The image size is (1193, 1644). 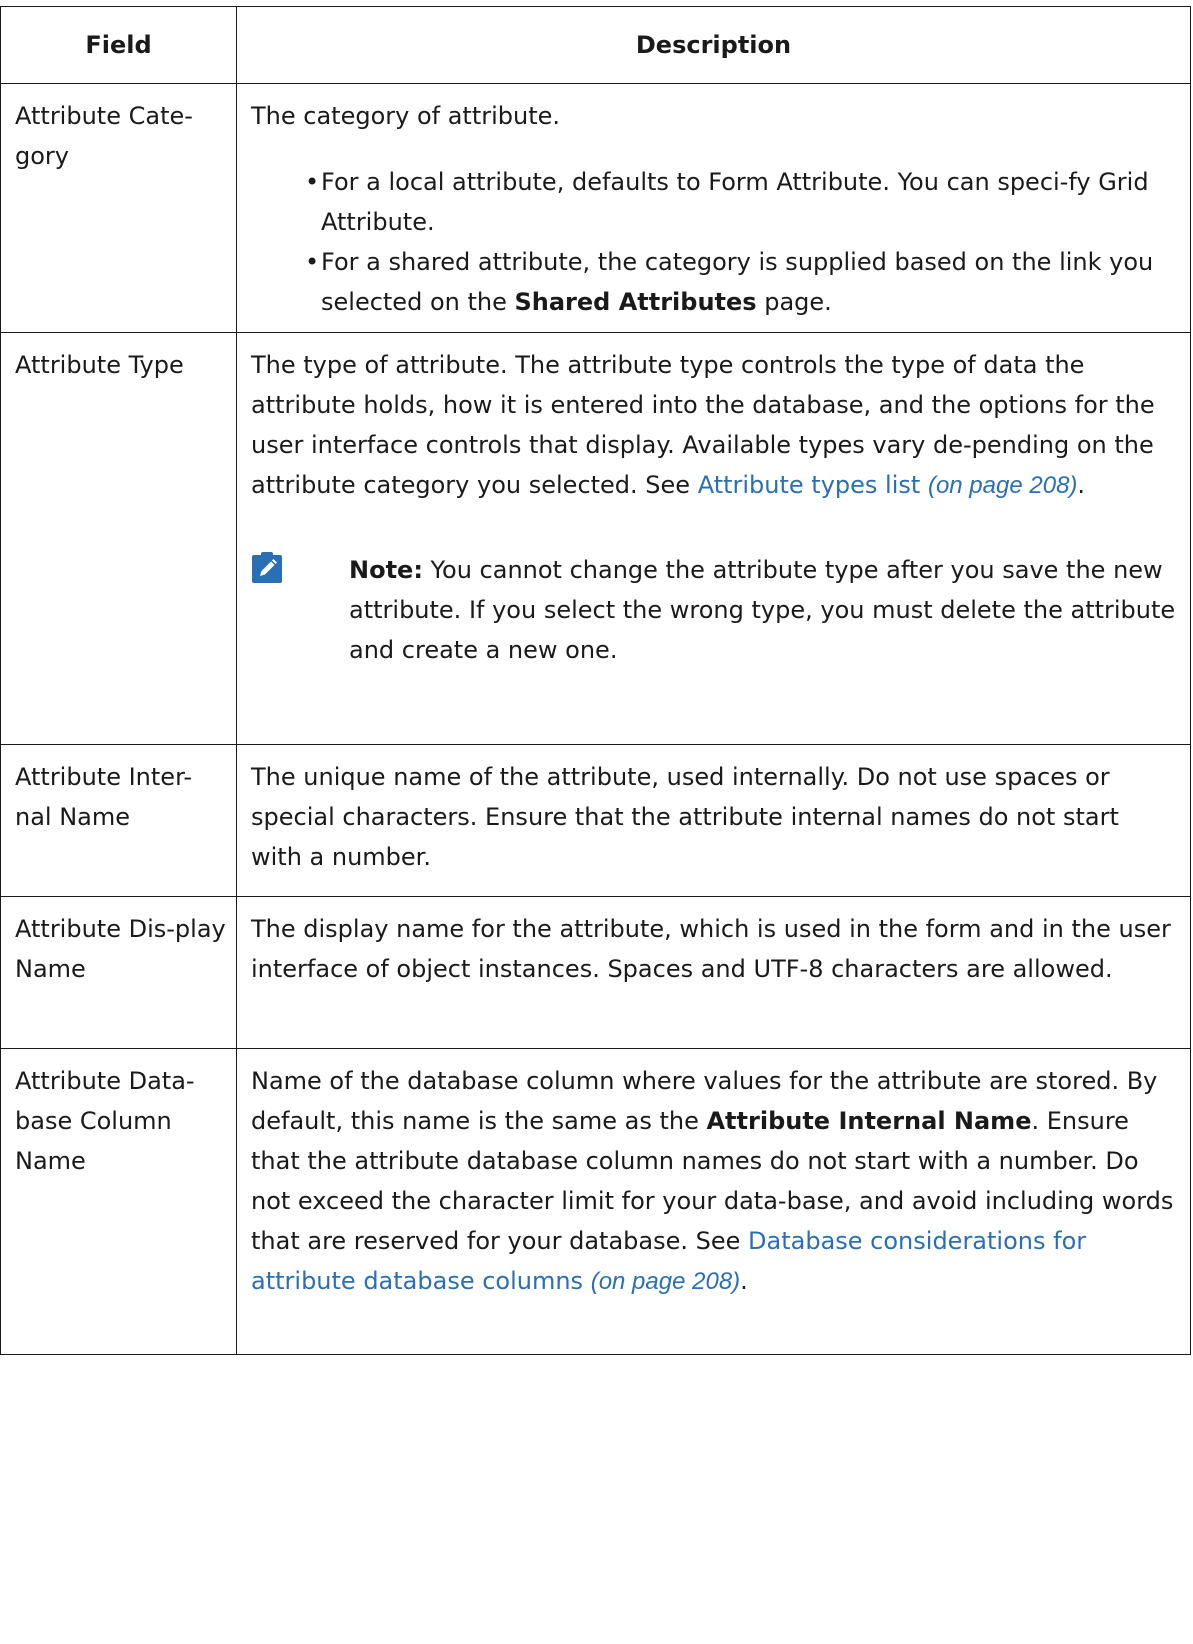 I want to click on bullet-text-end: page., so click(x=794, y=302).